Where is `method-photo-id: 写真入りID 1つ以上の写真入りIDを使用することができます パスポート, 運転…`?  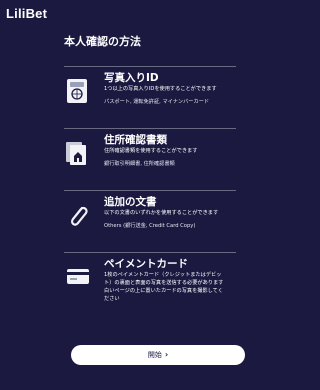 method-photo-id: 写真入りID 1つ以上の写真入りIDを使用することができます パスポート, 運転… is located at coordinates (153, 96).